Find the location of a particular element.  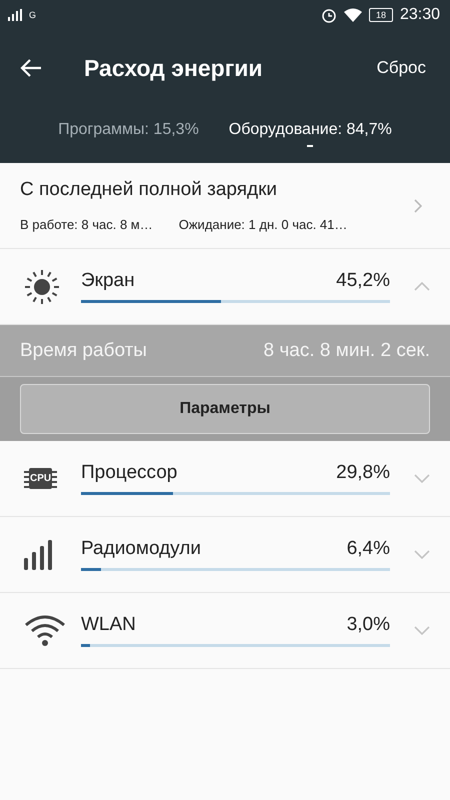

tab: Оборудование: 84,7% is located at coordinates (310, 134).